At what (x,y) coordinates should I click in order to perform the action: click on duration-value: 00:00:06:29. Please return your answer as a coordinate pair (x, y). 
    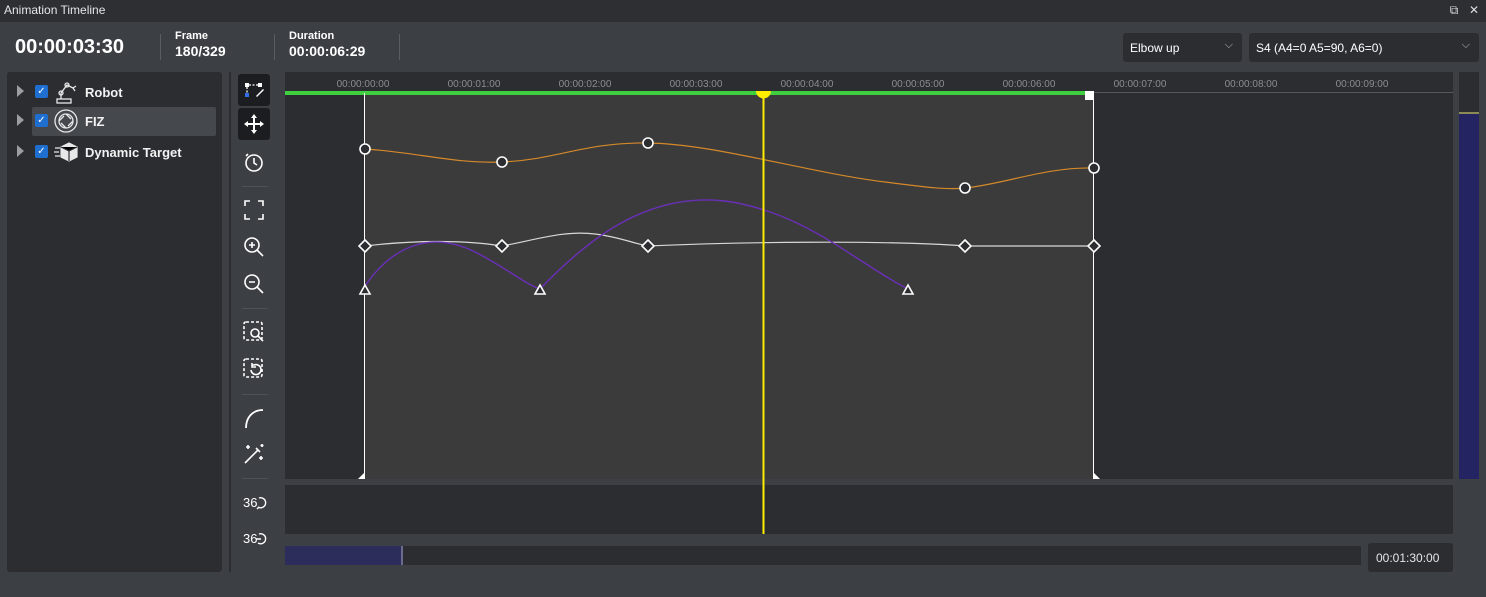
    Looking at the image, I should click on (327, 51).